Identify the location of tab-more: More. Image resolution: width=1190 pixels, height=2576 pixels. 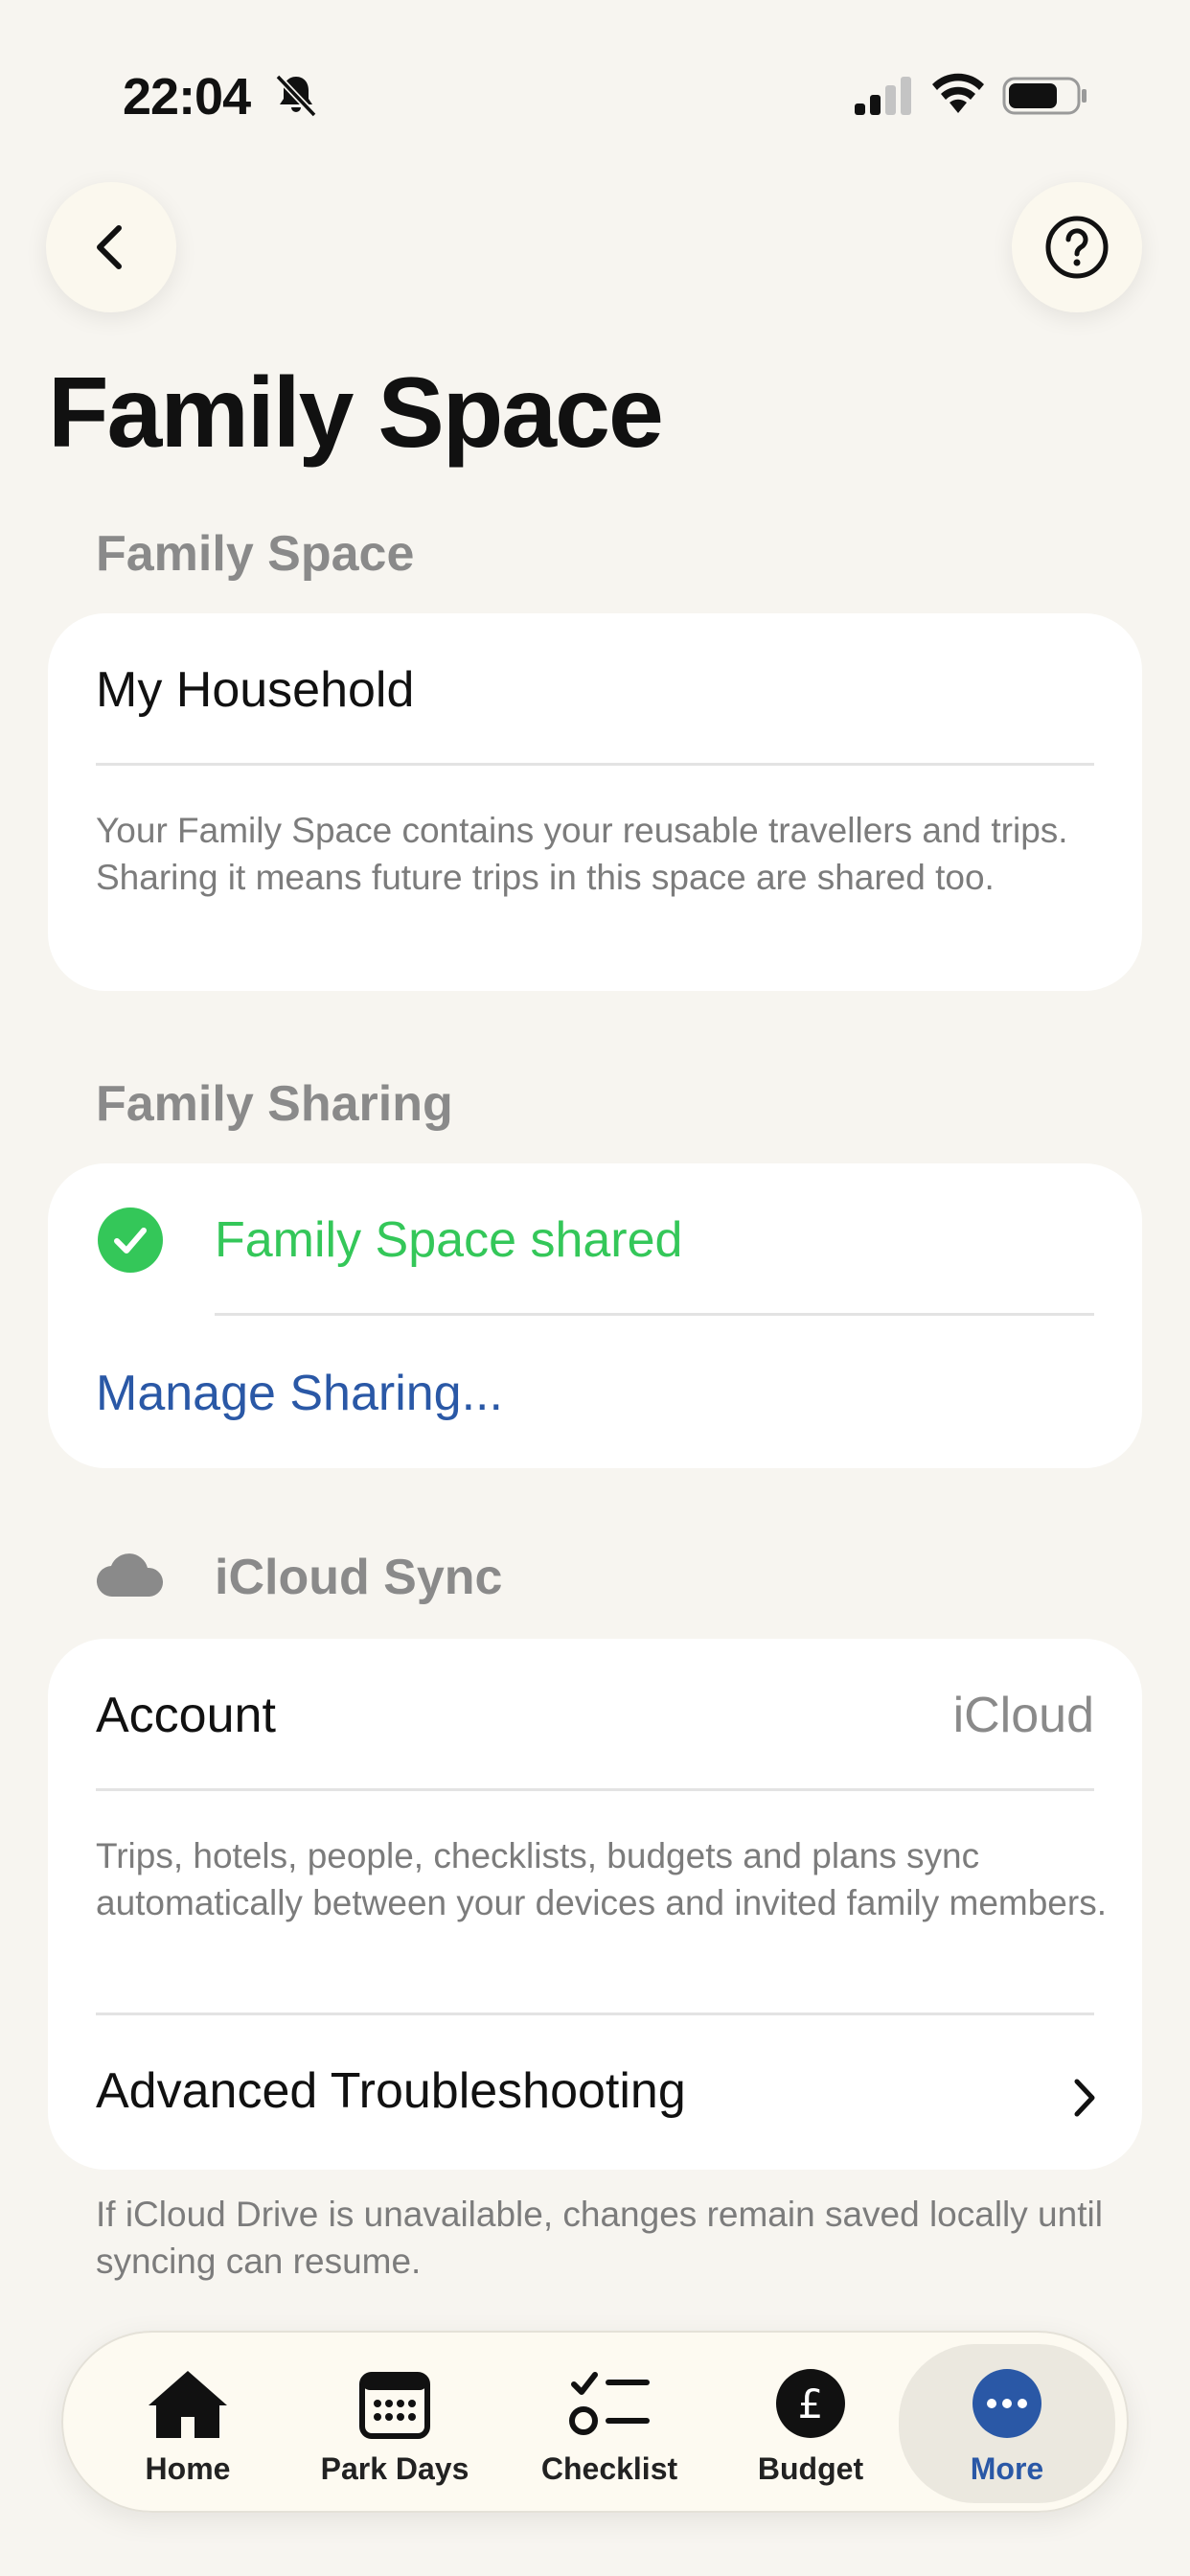
(1007, 2423).